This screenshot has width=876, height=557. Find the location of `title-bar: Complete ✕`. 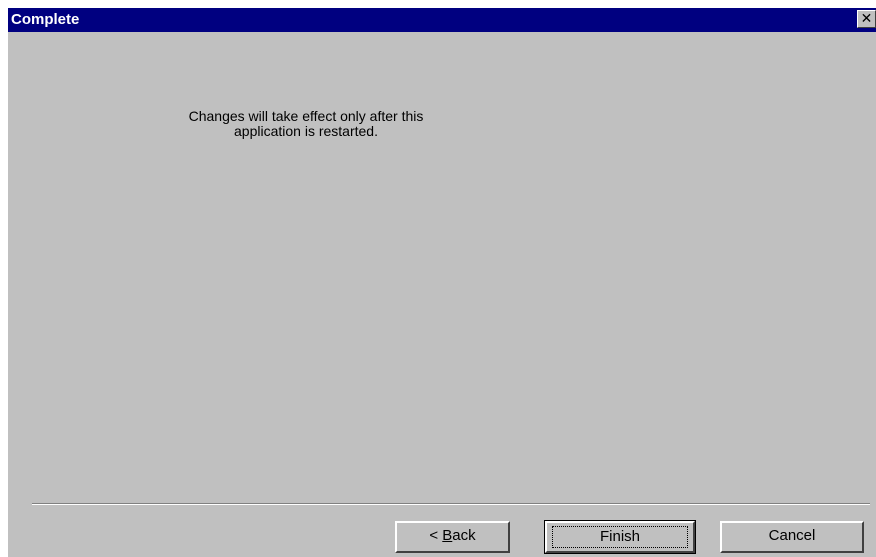

title-bar: Complete ✕ is located at coordinates (442, 20).